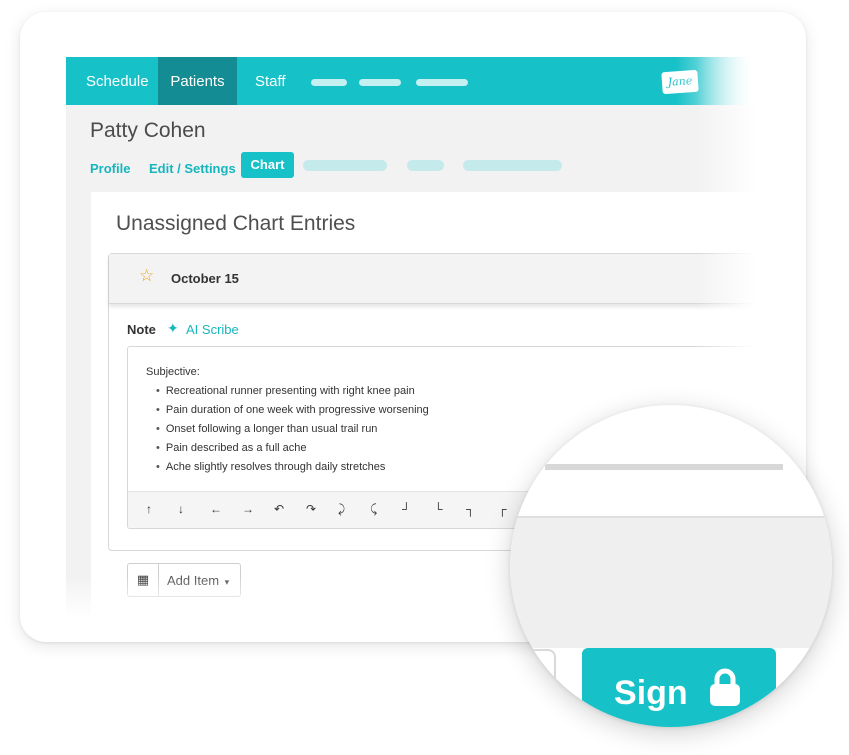 This screenshot has height=755, width=849. Describe the element at coordinates (411, 81) in the screenshot. I see `top-navigation: Schedule Patients Staff Jane` at that location.